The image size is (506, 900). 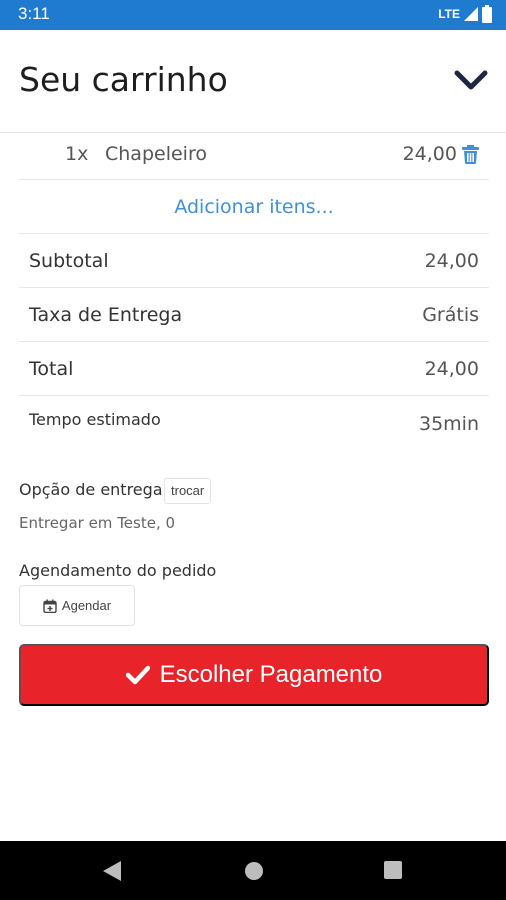 What do you see at coordinates (69, 261) in the screenshot?
I see `subtotal-label: Subtotal` at bounding box center [69, 261].